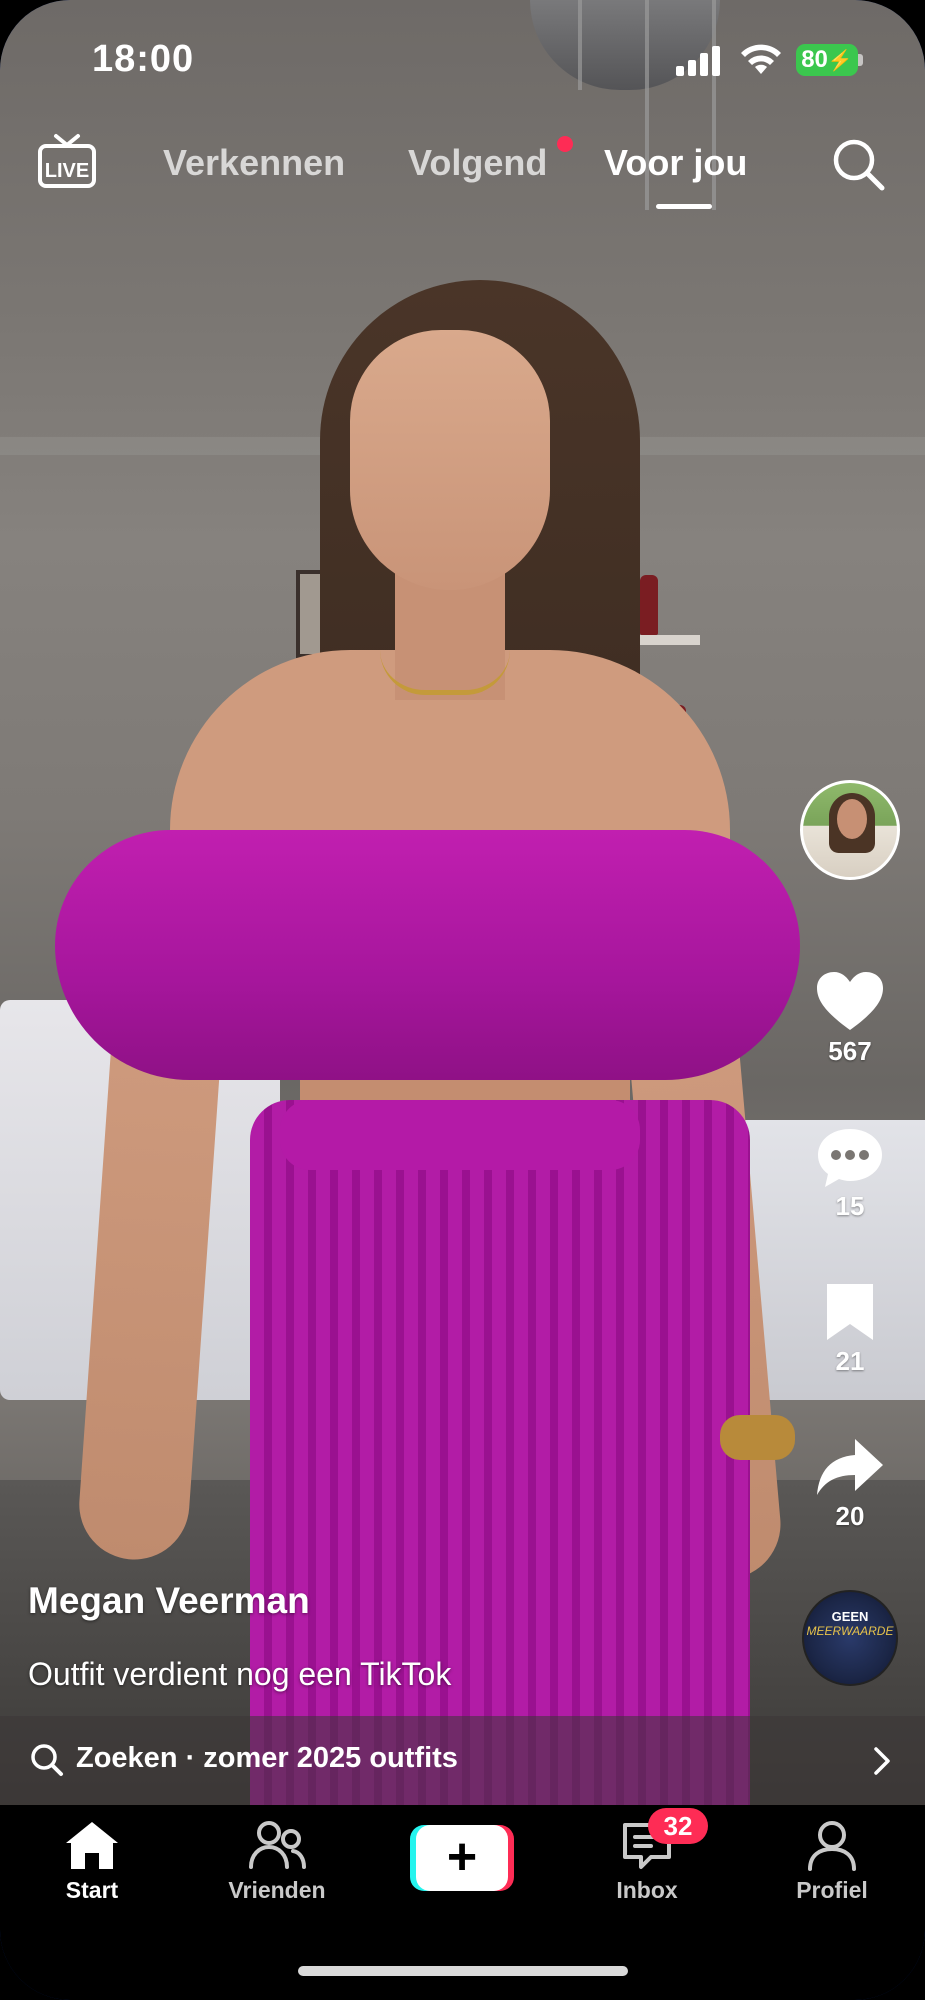 The width and height of the screenshot is (925, 2000). Describe the element at coordinates (427, 955) in the screenshot. I see `person-top` at that location.